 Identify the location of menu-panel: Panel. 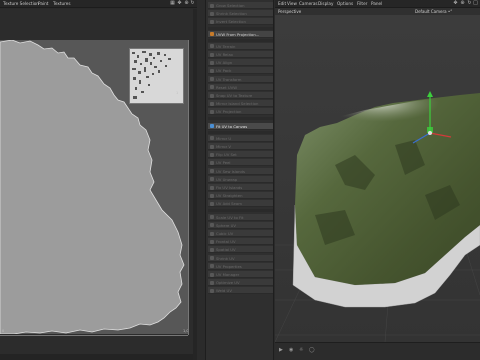
(376, 3).